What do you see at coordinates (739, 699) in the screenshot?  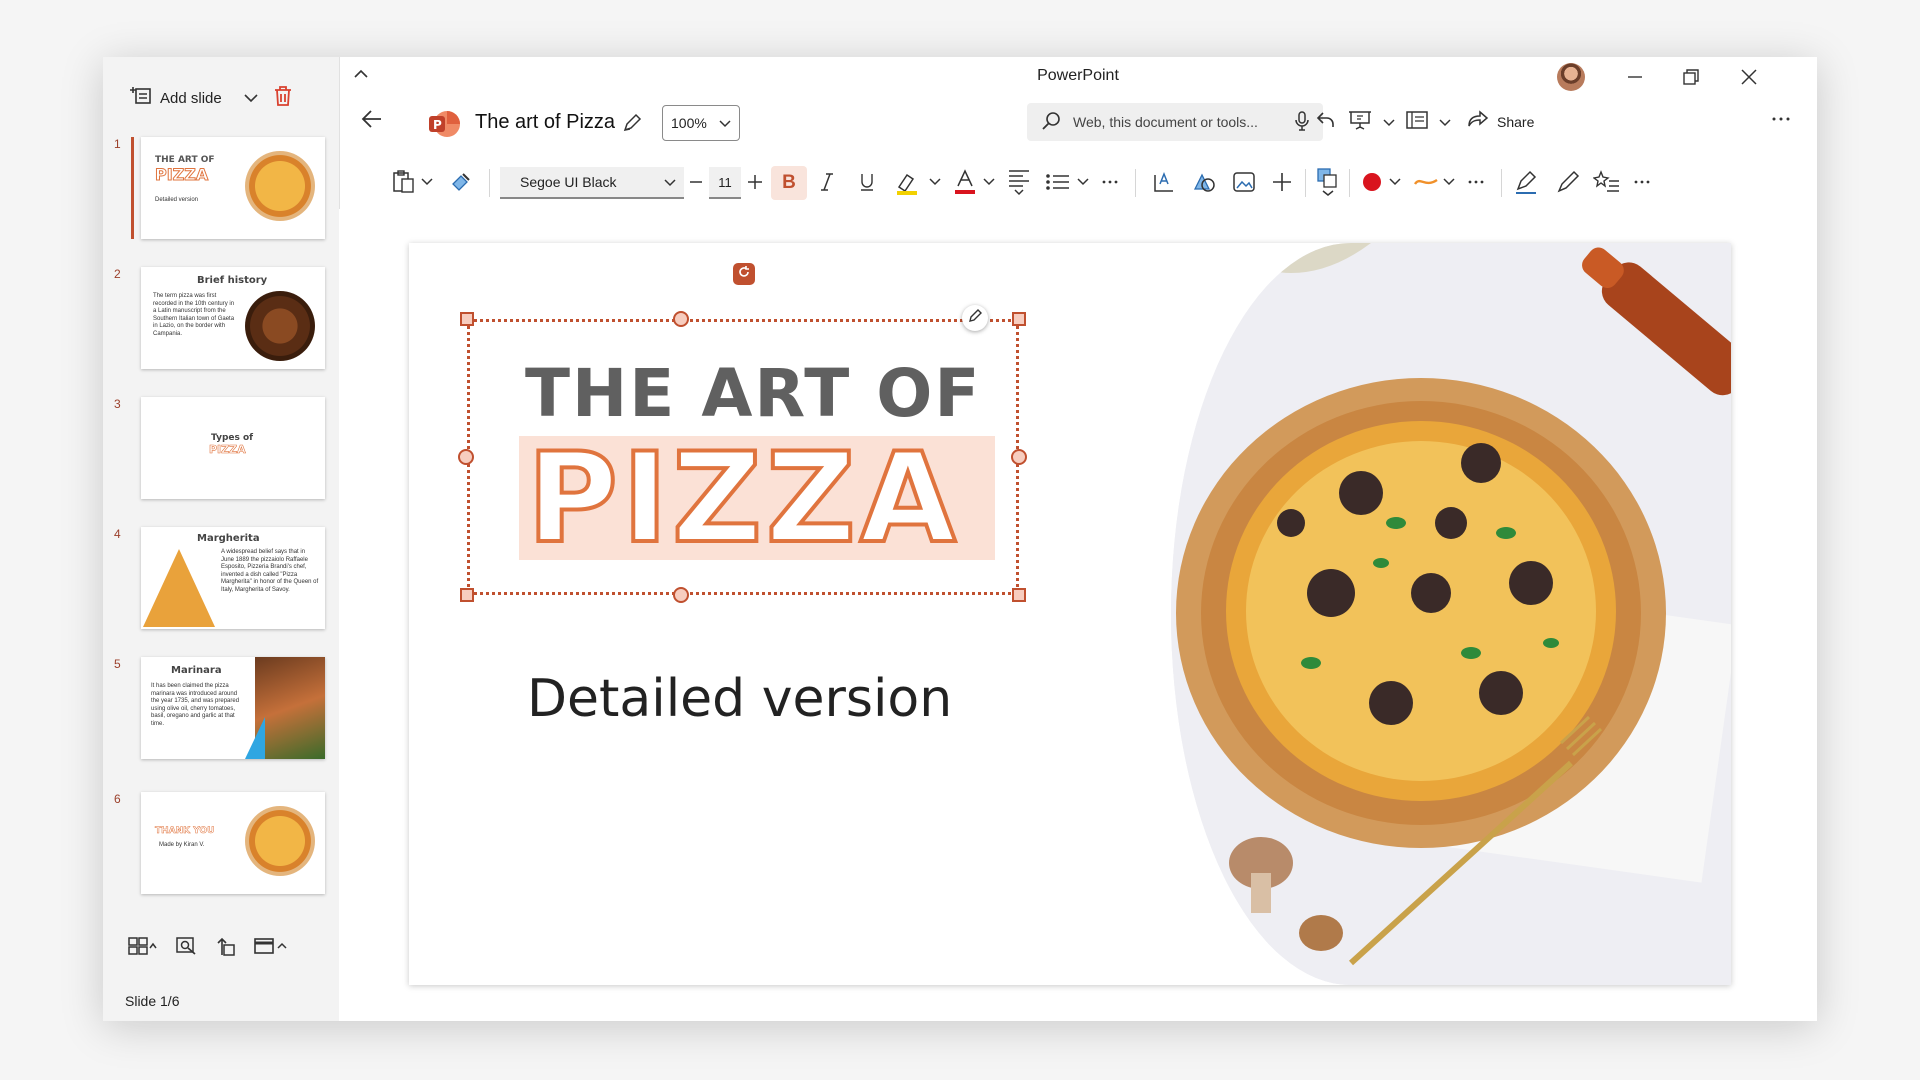 I see `slide-subtitle: Detailed version` at bounding box center [739, 699].